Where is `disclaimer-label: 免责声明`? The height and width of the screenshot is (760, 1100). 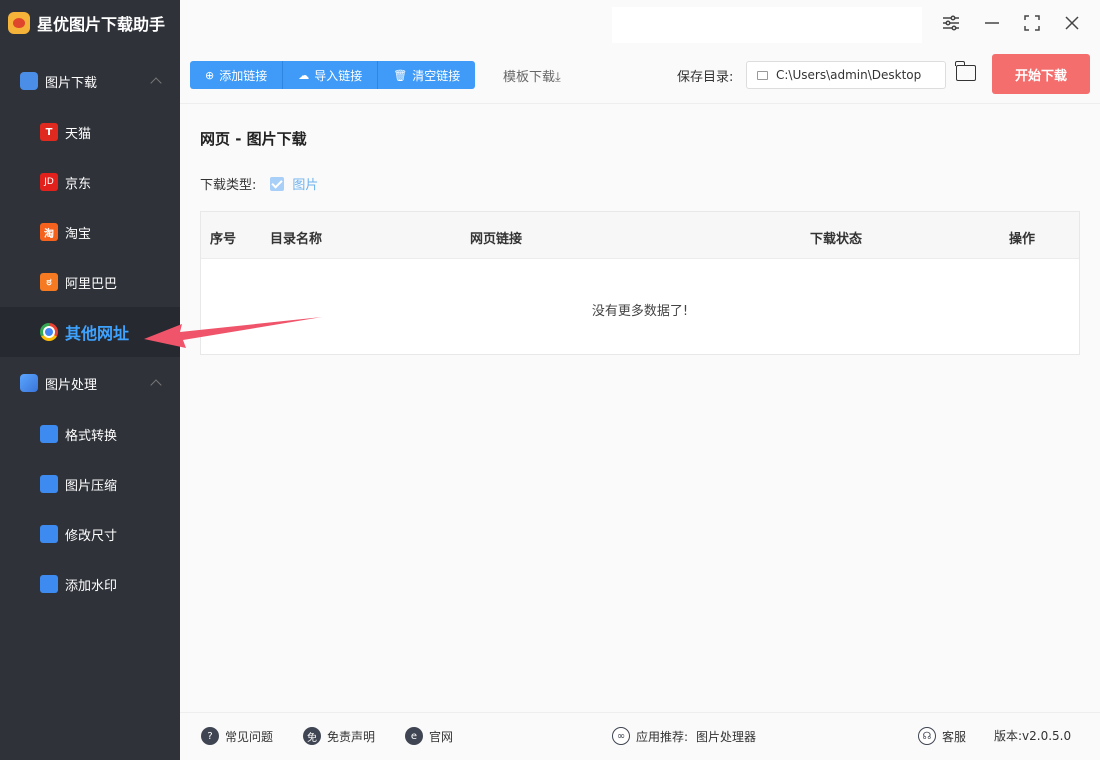 disclaimer-label: 免责声明 is located at coordinates (351, 736).